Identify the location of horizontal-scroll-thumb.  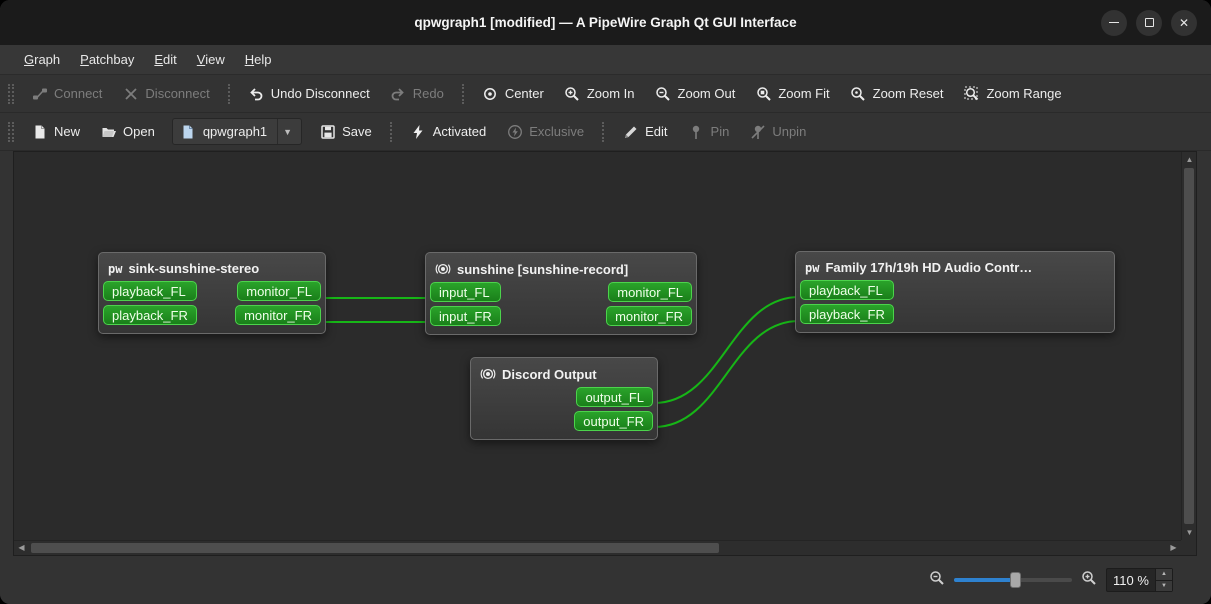
(375, 548).